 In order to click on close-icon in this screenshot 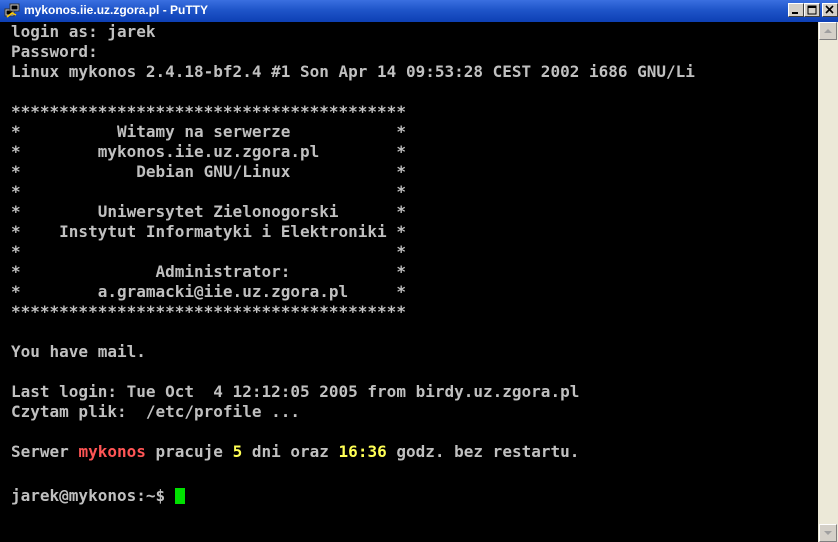, I will do `click(829, 9)`.